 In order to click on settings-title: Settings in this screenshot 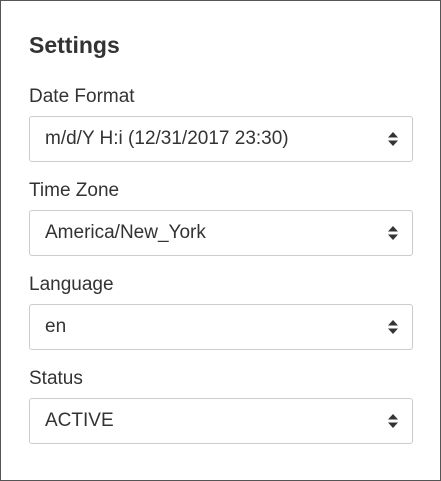, I will do `click(74, 45)`.